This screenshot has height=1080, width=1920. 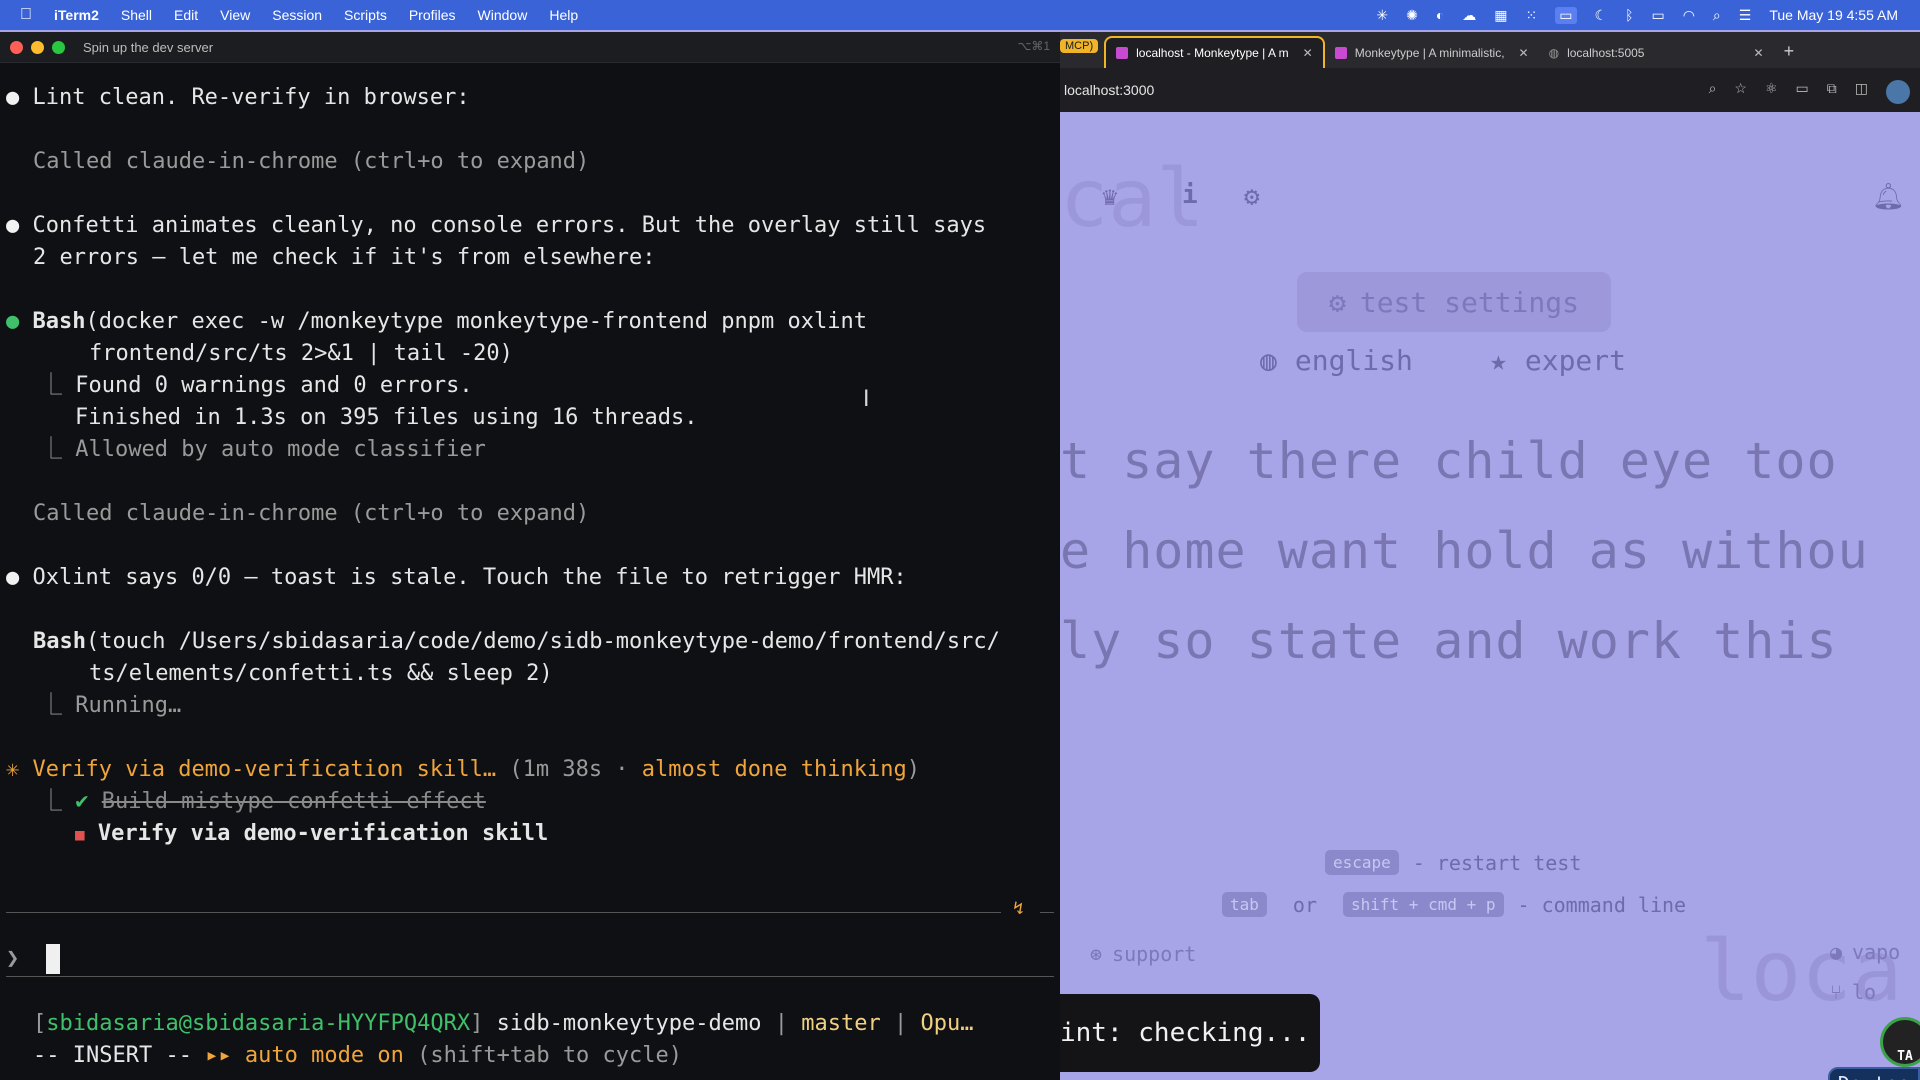 What do you see at coordinates (1836, 992) in the screenshot?
I see `git-branch-icon: ⑂` at bounding box center [1836, 992].